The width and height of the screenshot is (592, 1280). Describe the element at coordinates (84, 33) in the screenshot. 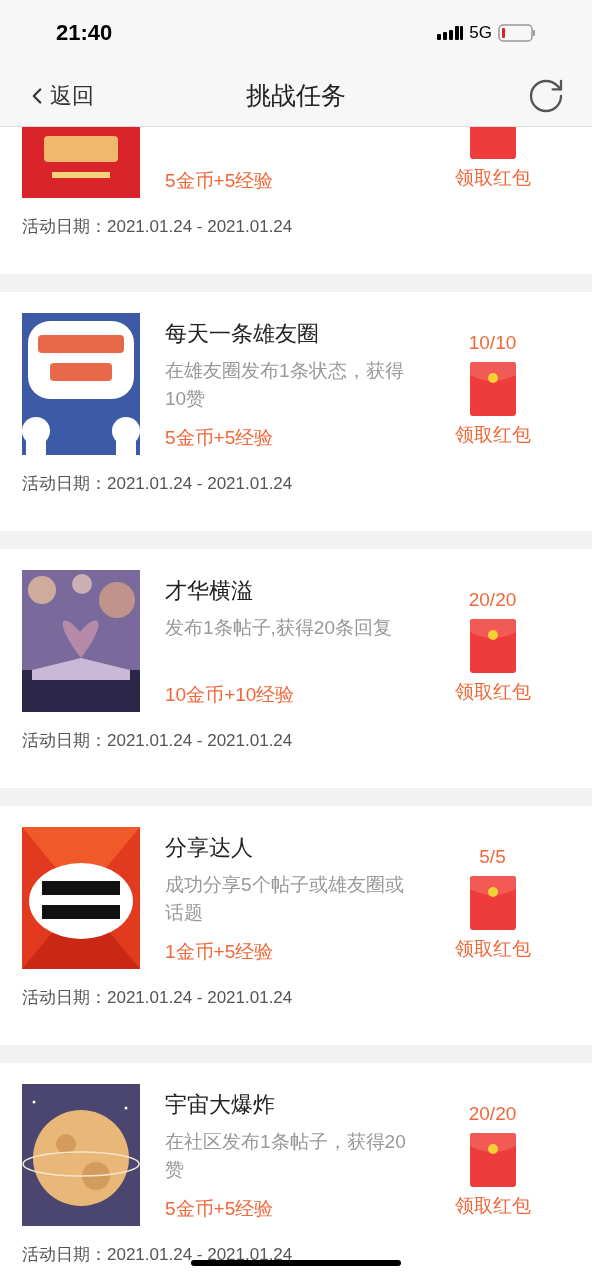

I see `status-time: 21:40` at that location.